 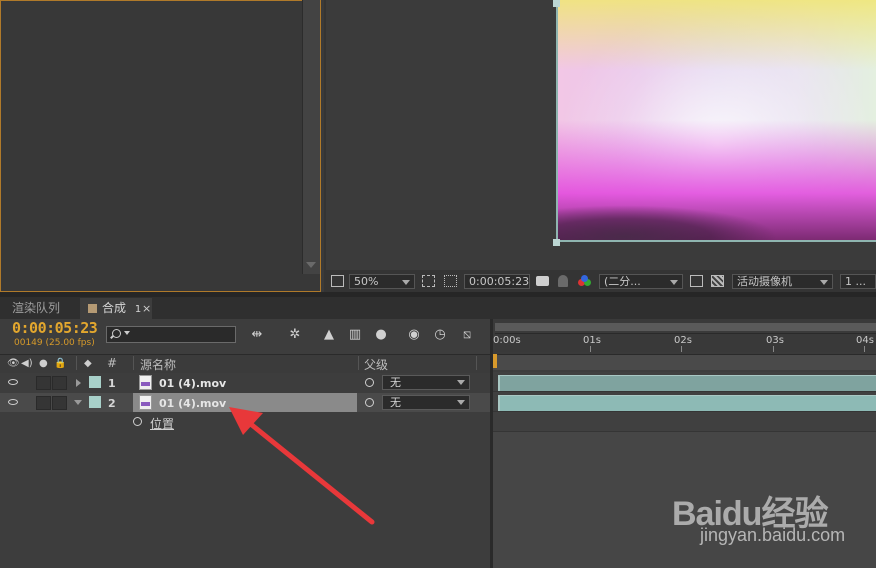 What do you see at coordinates (146, 308) in the screenshot?
I see `tab-close-button: ×` at bounding box center [146, 308].